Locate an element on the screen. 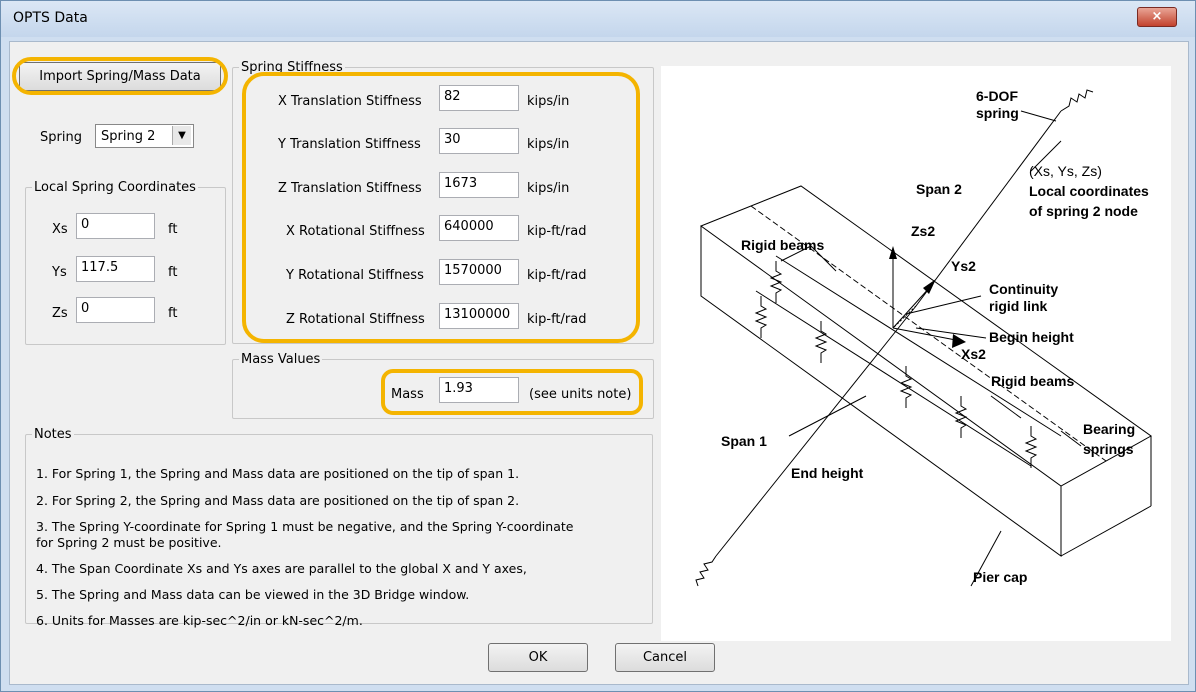 The image size is (1196, 692). x-trans-field: 82 is located at coordinates (479, 98).